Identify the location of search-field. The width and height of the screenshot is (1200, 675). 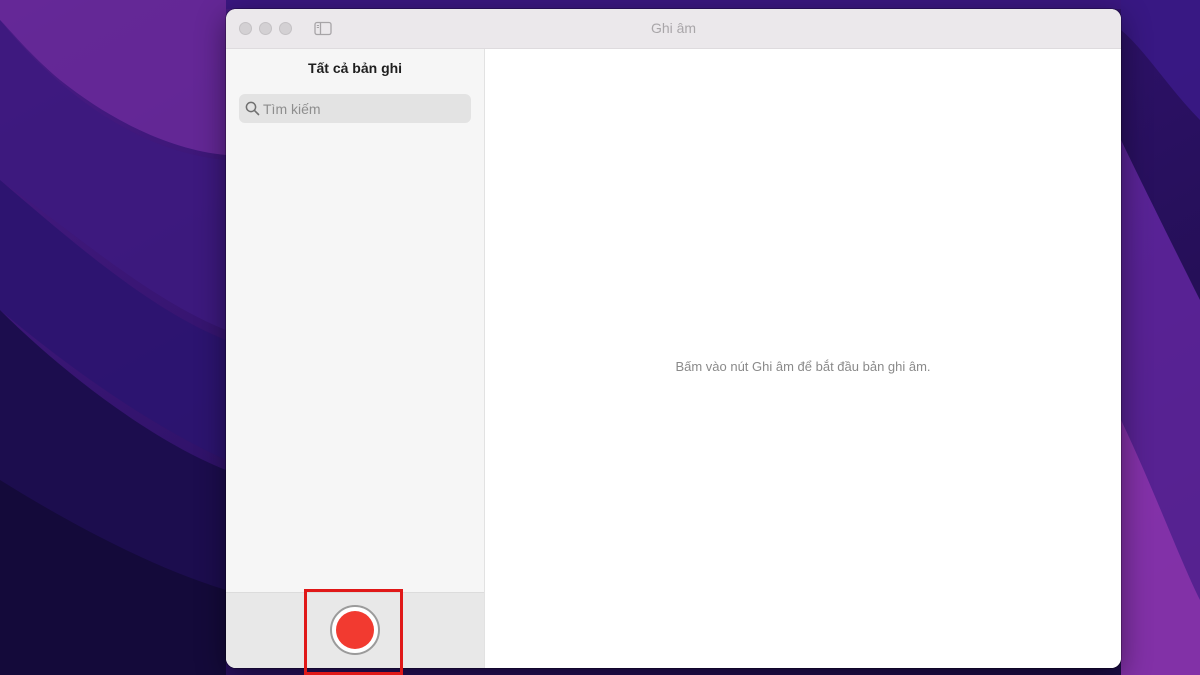
(355, 108).